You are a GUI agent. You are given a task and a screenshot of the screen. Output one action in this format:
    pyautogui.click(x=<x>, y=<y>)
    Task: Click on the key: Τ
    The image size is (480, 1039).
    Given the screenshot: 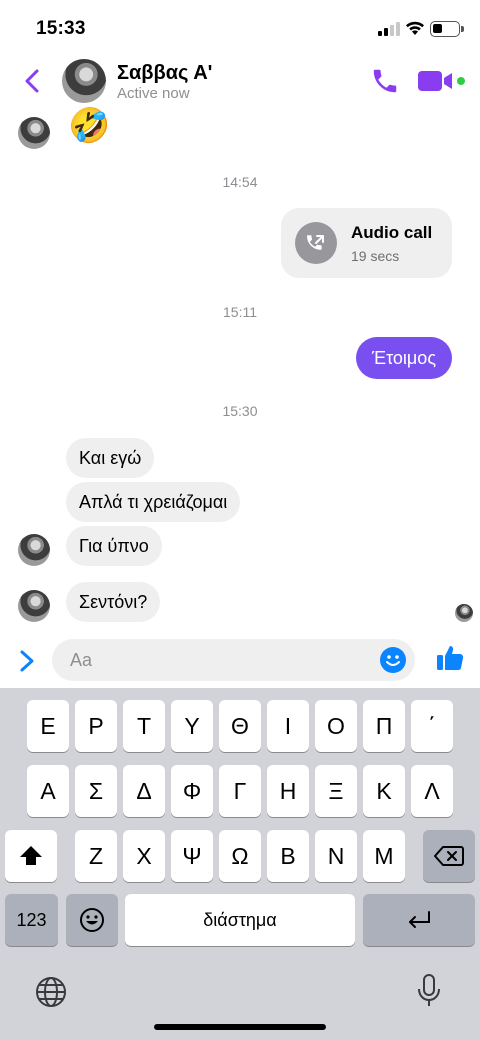 What is the action you would take?
    pyautogui.click(x=144, y=726)
    